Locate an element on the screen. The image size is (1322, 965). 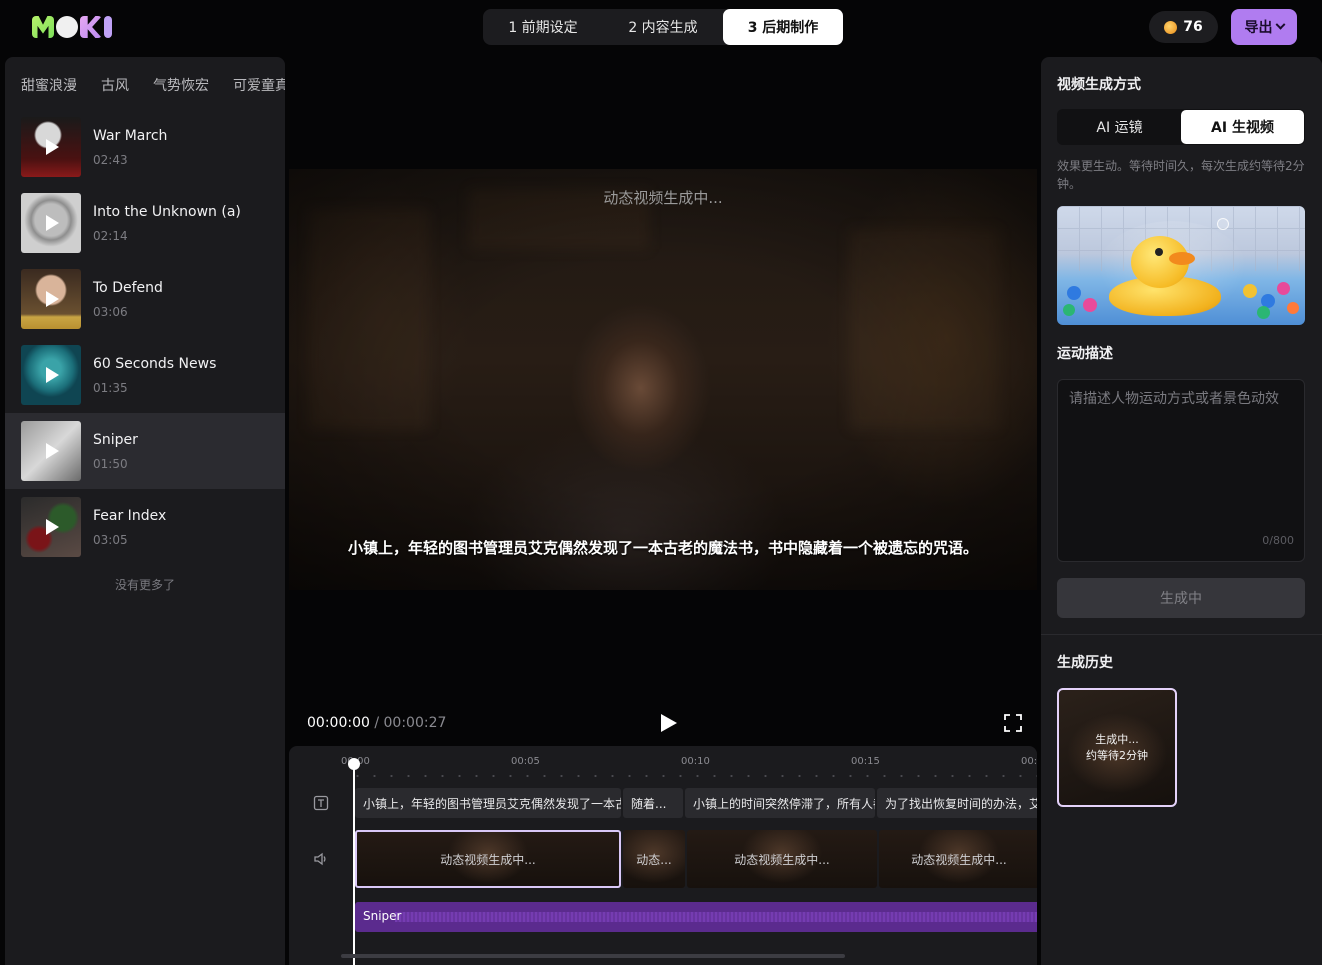
subtitle-clip: 为了找出恢复时间的办法，艾克 is located at coordinates (957, 803).